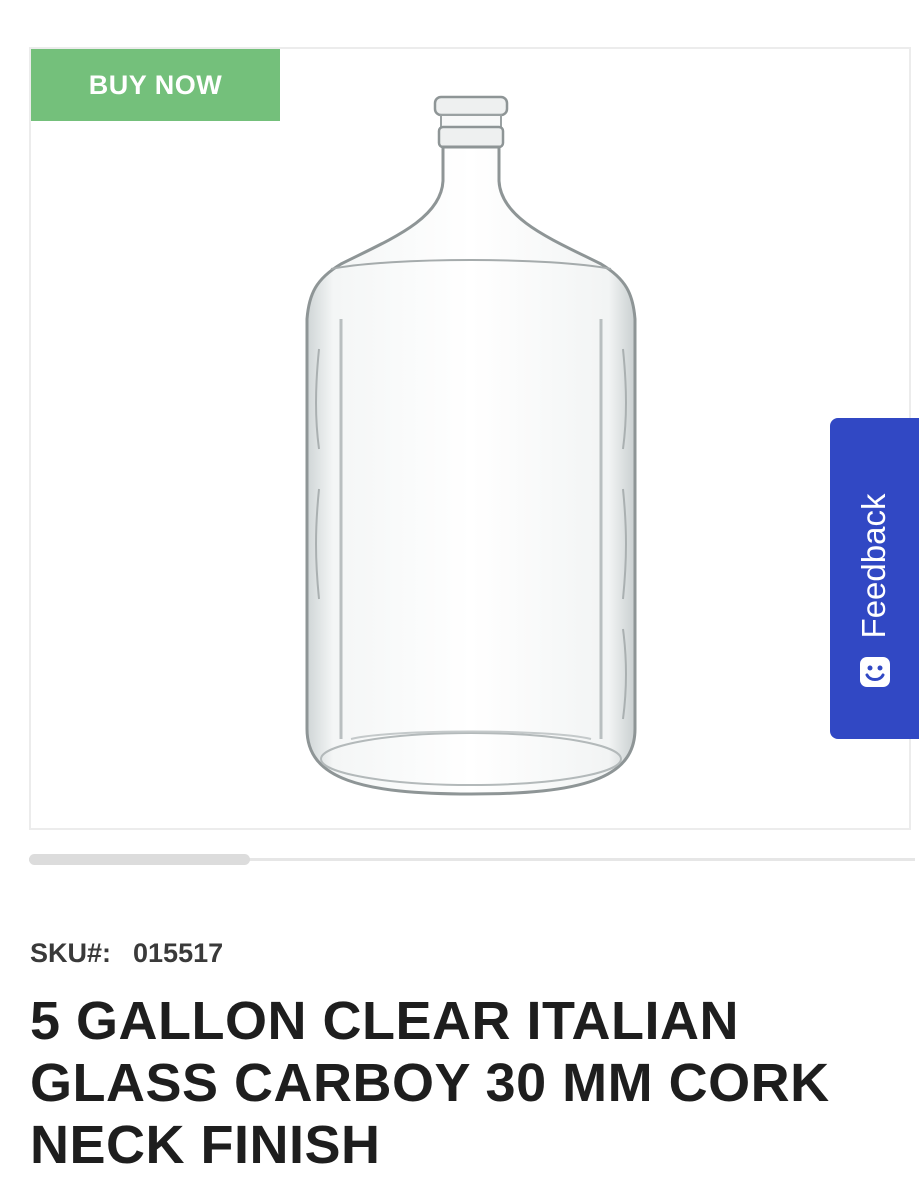 The image size is (919, 1200). I want to click on sku-line: SKU#: 015517, so click(126, 953).